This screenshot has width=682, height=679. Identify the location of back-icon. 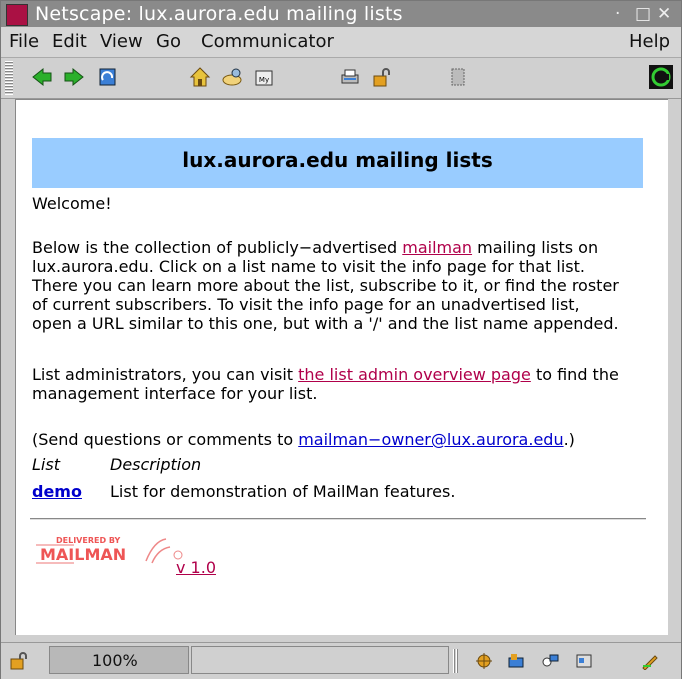
(42, 77).